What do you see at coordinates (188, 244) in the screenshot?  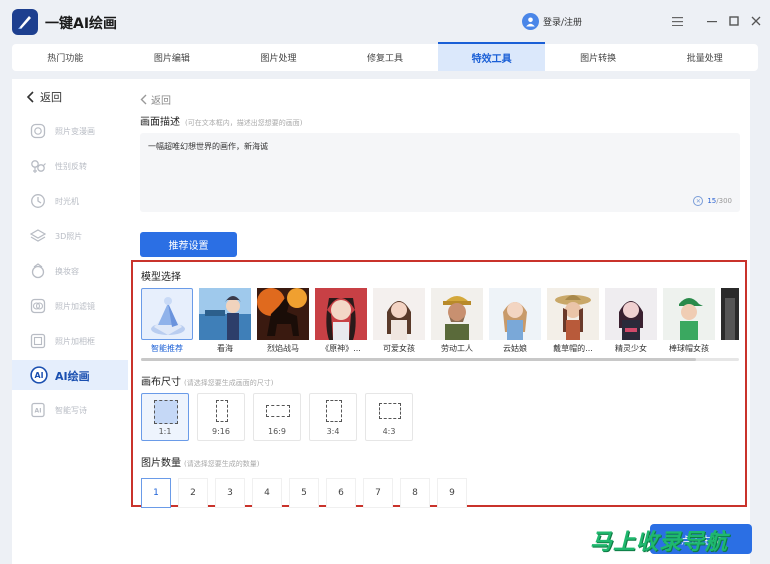 I see `recommend-settings-button: 推荐设置` at bounding box center [188, 244].